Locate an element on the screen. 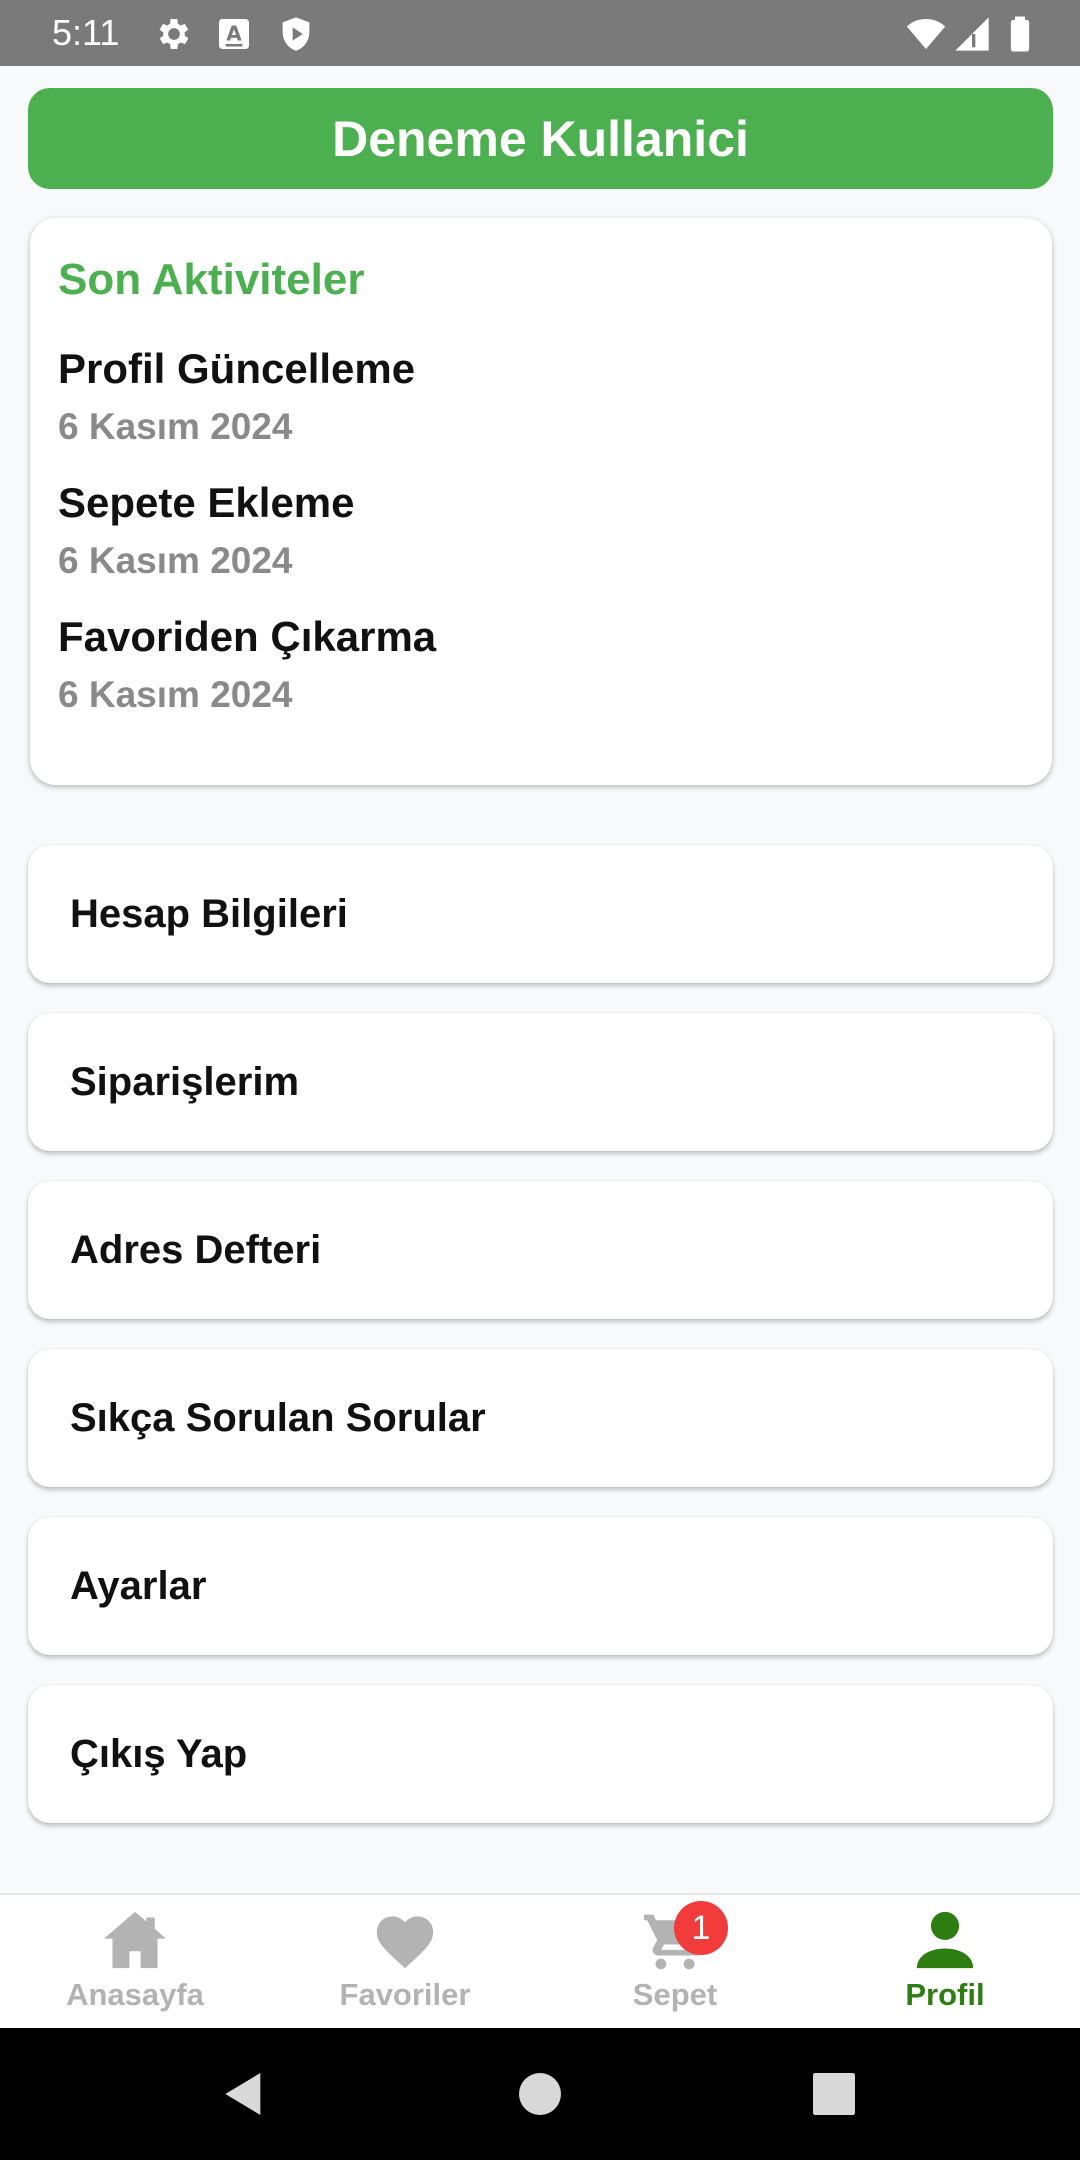 This screenshot has width=1080, height=2160. keyboard-a-icon: A is located at coordinates (234, 34).